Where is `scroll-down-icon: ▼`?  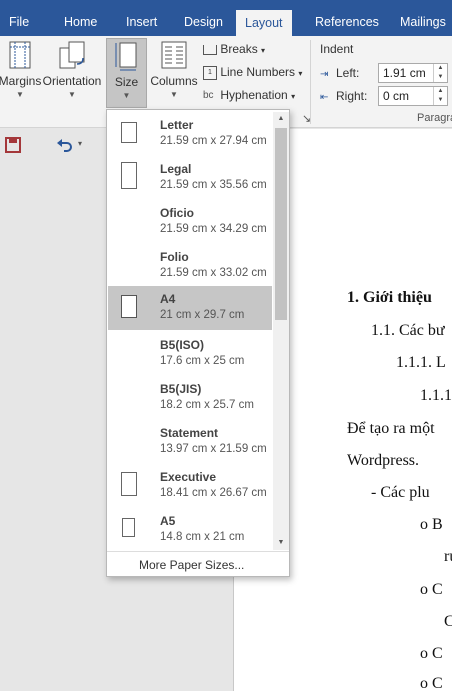
scroll-down-icon: ▼ is located at coordinates (281, 543).